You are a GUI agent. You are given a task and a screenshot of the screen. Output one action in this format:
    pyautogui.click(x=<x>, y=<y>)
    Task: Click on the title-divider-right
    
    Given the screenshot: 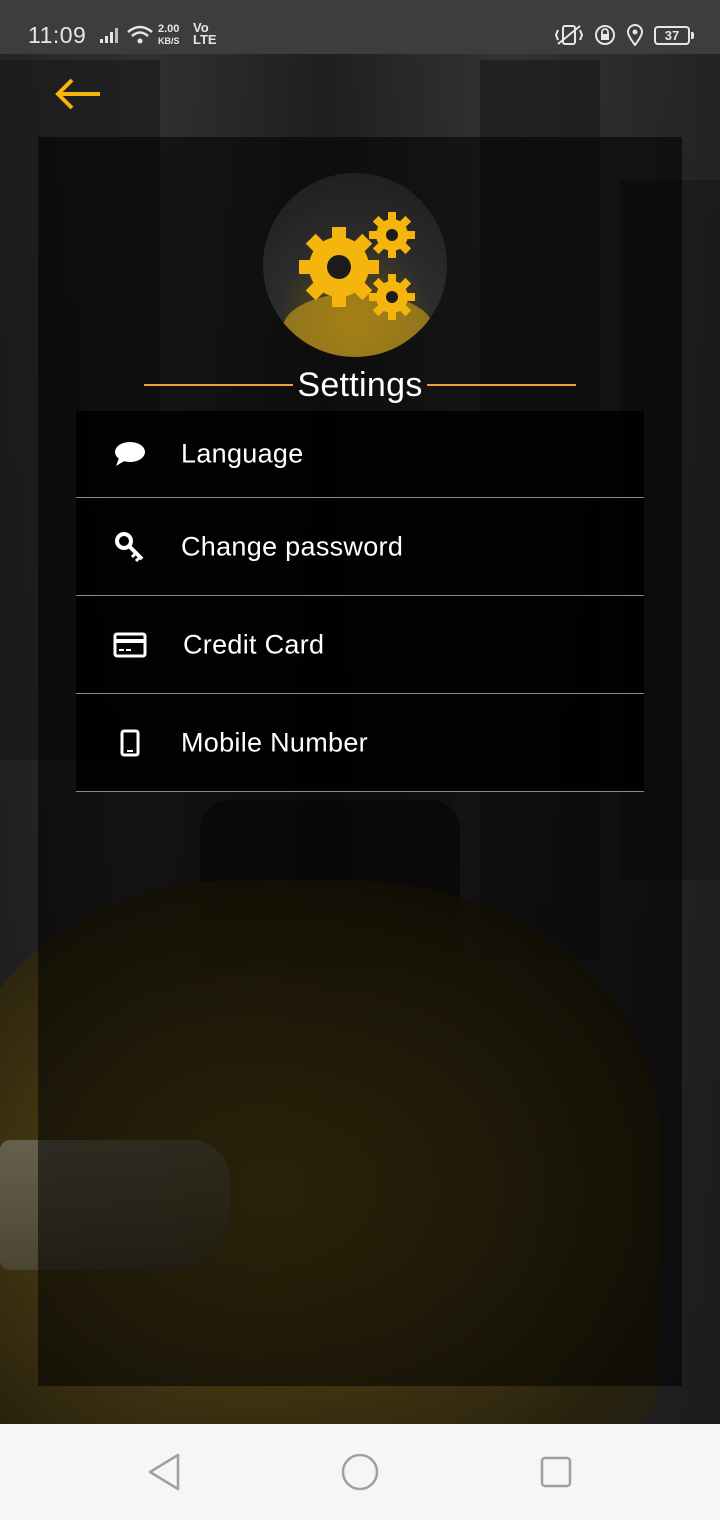 What is the action you would take?
    pyautogui.click(x=501, y=385)
    